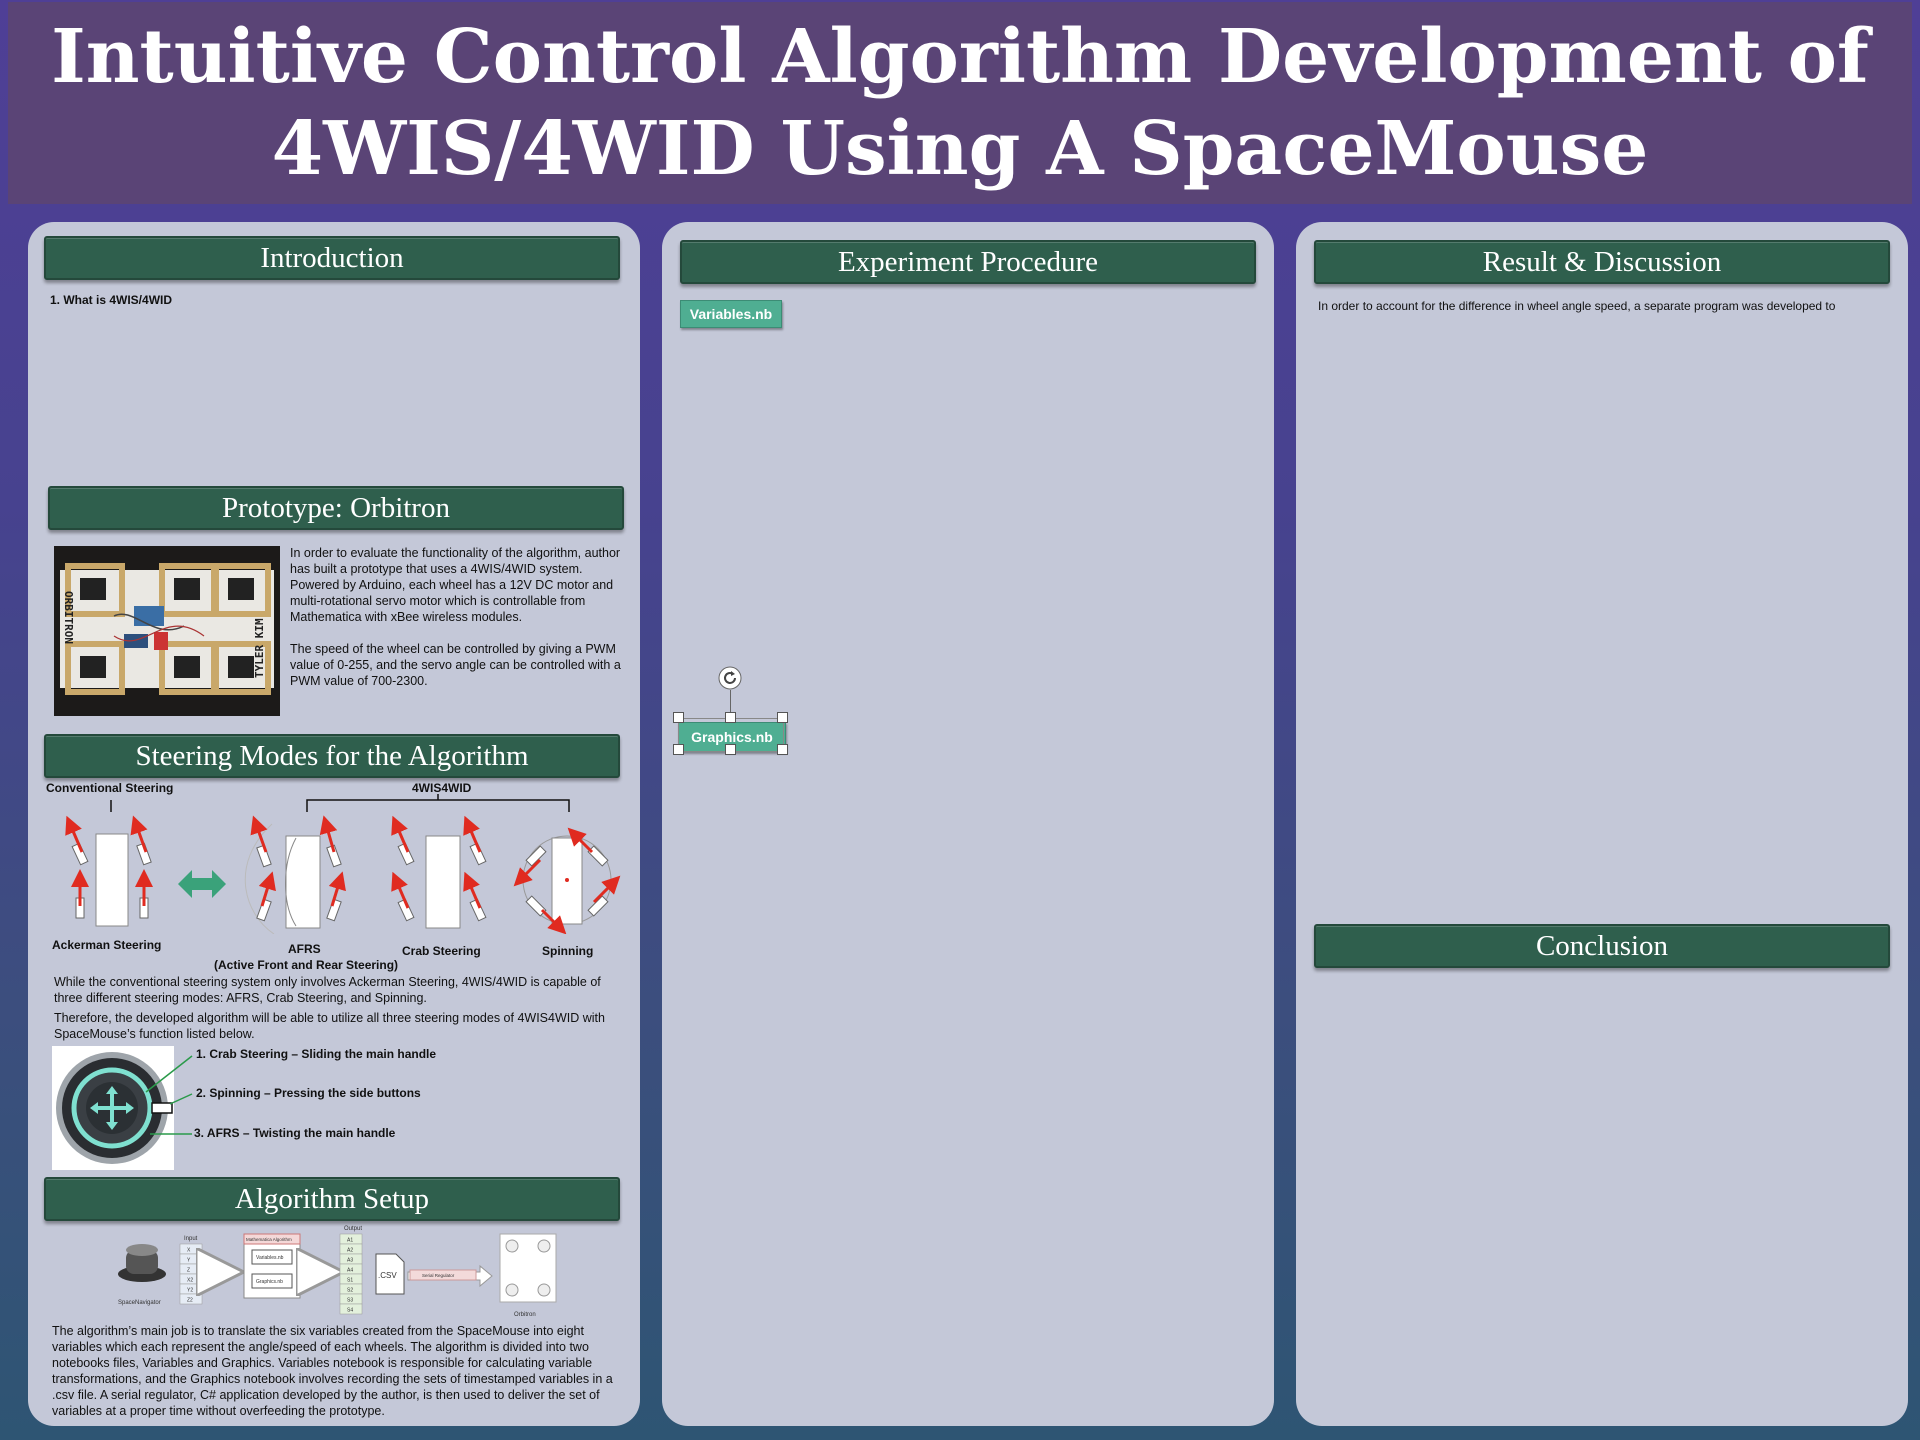 Image resolution: width=1920 pixels, height=1440 pixels. I want to click on resize-handle-nw, so click(678, 717).